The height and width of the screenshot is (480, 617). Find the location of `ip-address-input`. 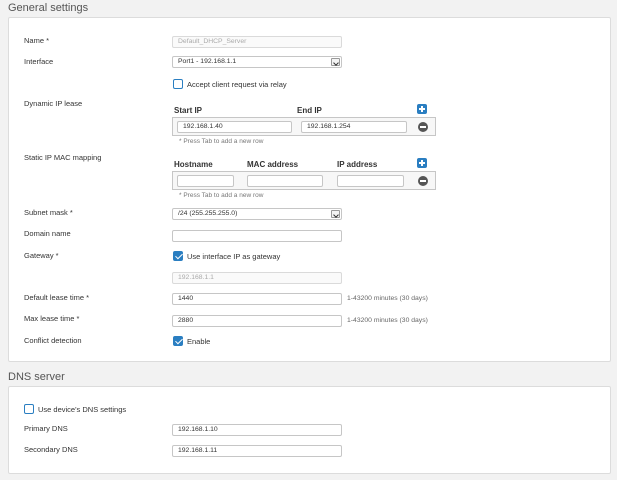

ip-address-input is located at coordinates (370, 181).